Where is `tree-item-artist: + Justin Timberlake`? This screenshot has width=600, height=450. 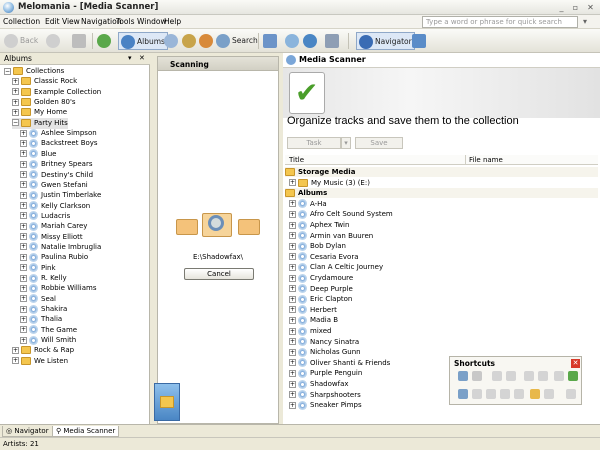 tree-item-artist: + Justin Timberlake is located at coordinates (60, 195).